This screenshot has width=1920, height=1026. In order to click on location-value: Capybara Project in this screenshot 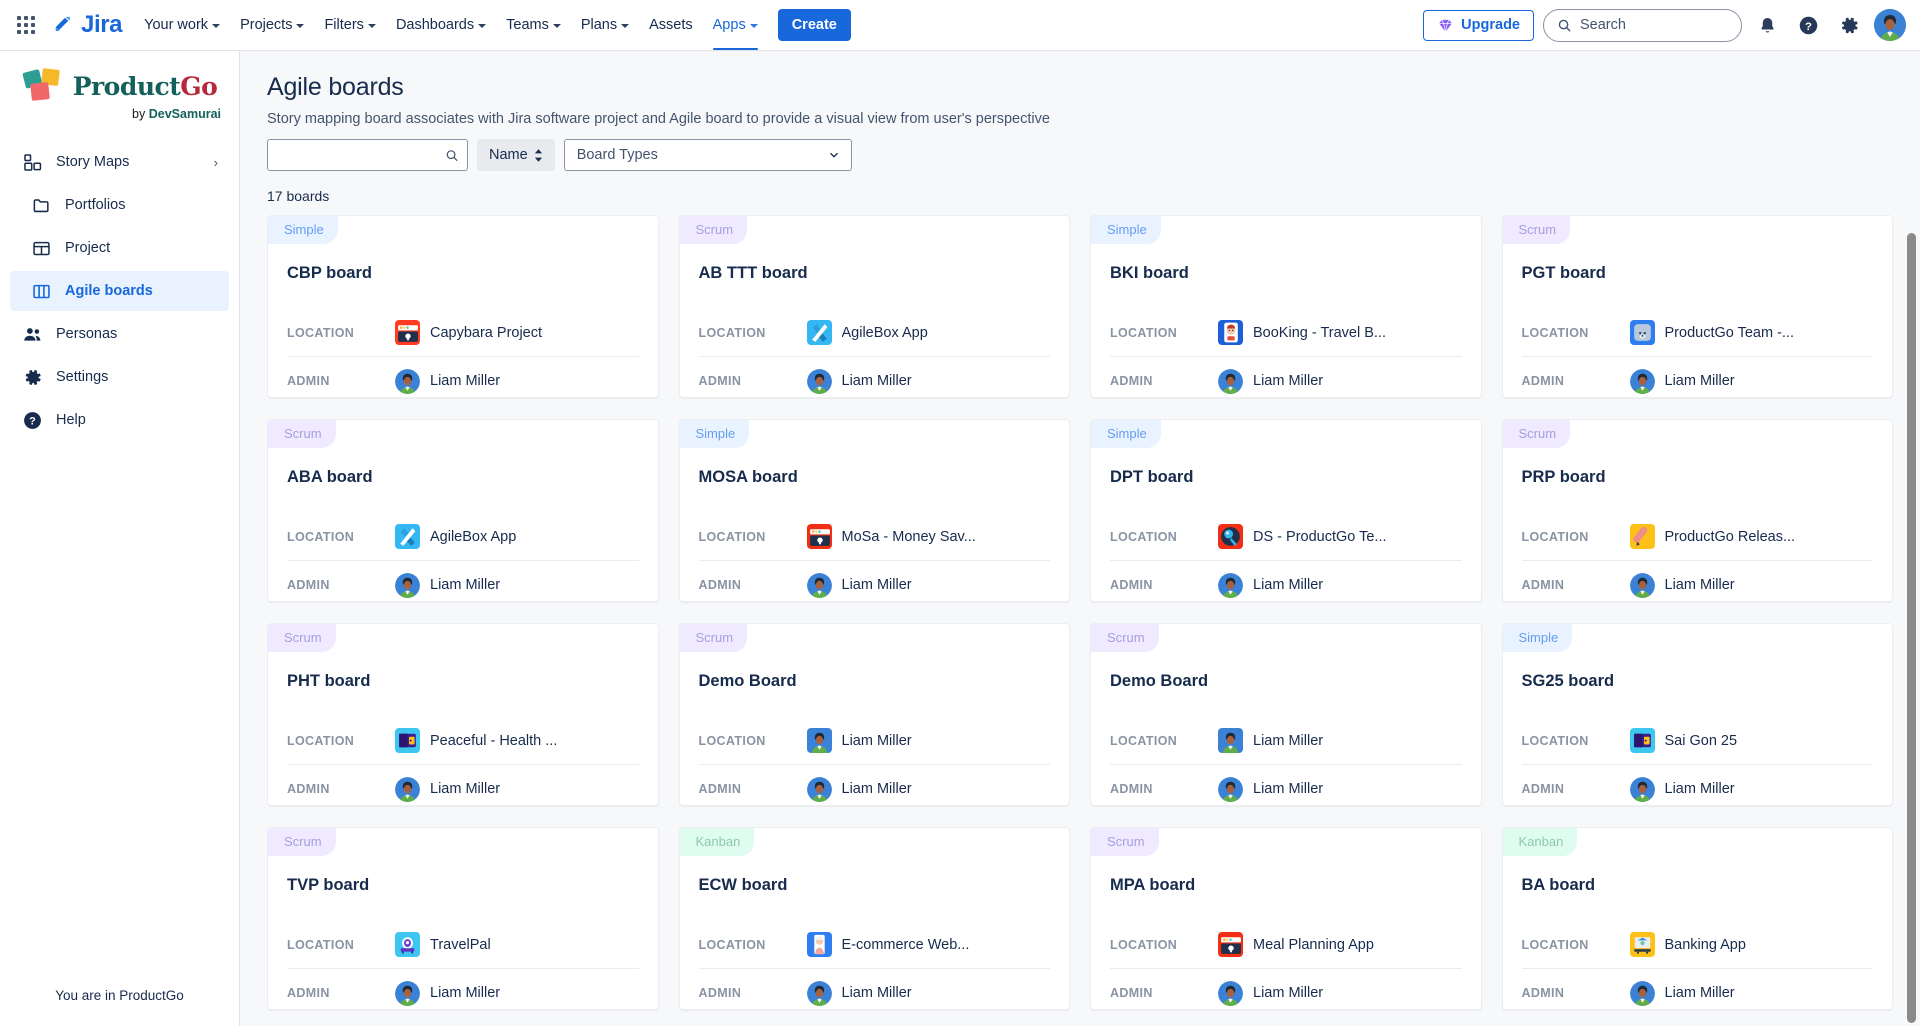, I will do `click(468, 332)`.